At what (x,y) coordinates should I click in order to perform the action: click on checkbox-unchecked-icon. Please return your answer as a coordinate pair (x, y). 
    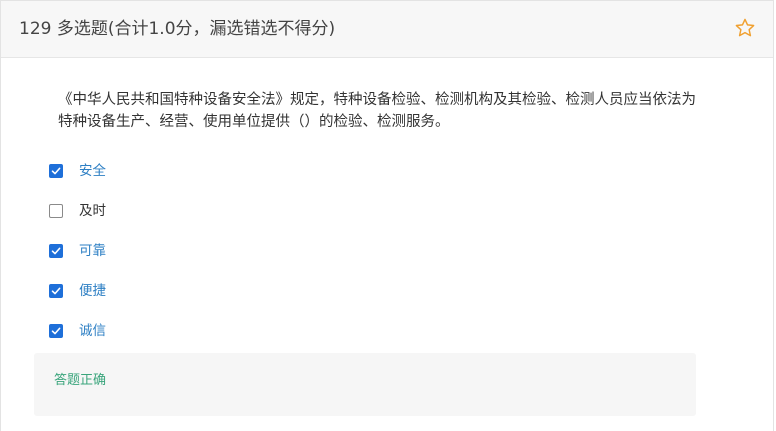
    Looking at the image, I should click on (56, 211).